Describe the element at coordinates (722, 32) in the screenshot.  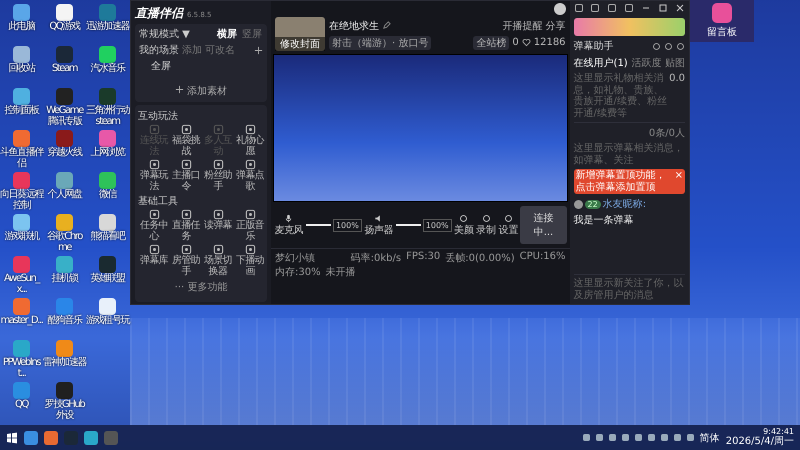
I see `widget-label: 留言板` at that location.